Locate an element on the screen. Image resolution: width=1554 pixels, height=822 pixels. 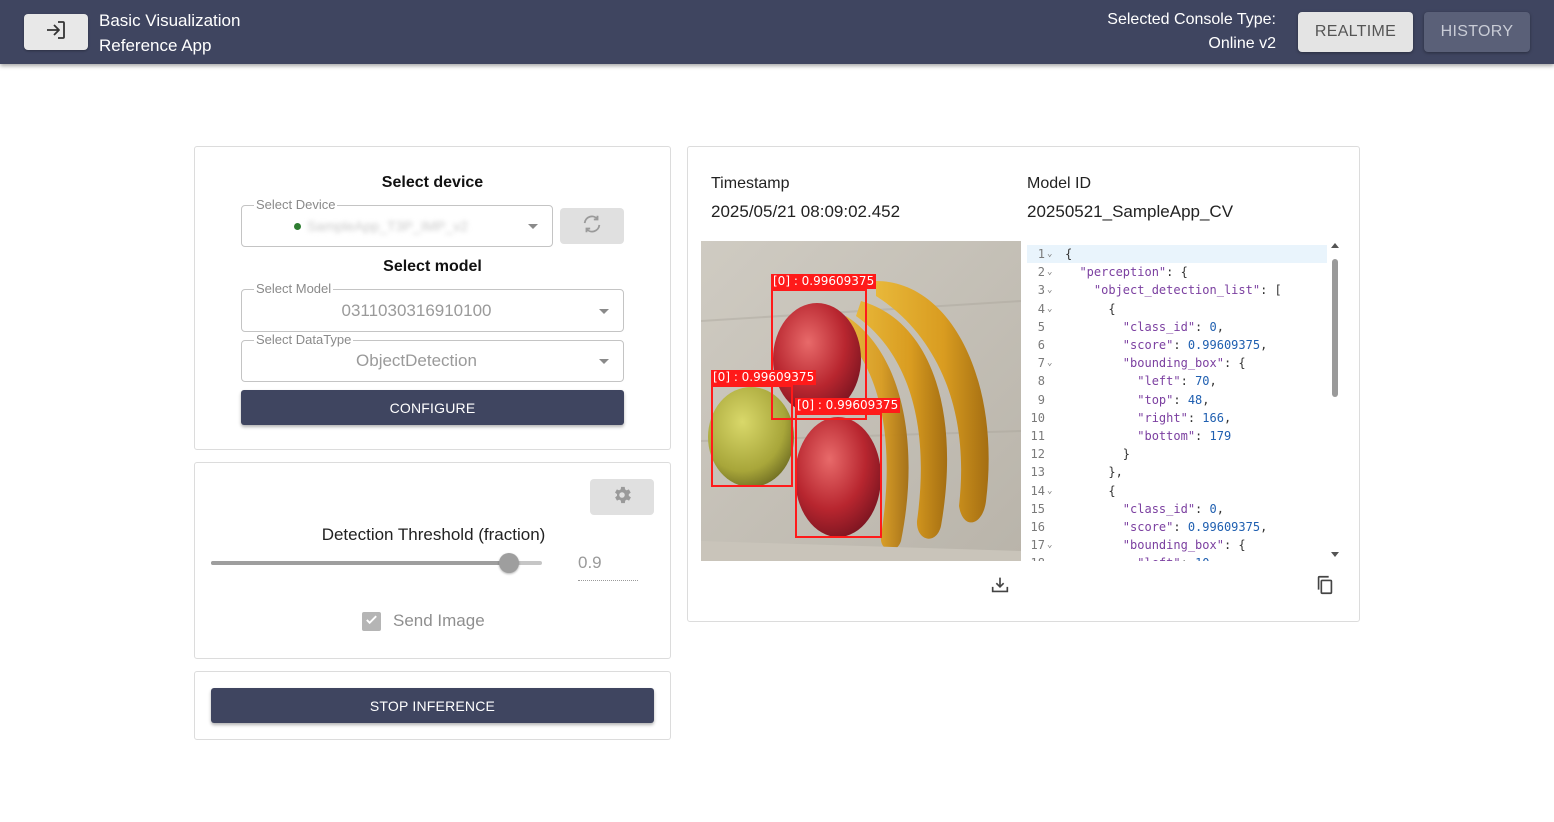
code-text: "left": 10, is located at coordinates (1141, 557).